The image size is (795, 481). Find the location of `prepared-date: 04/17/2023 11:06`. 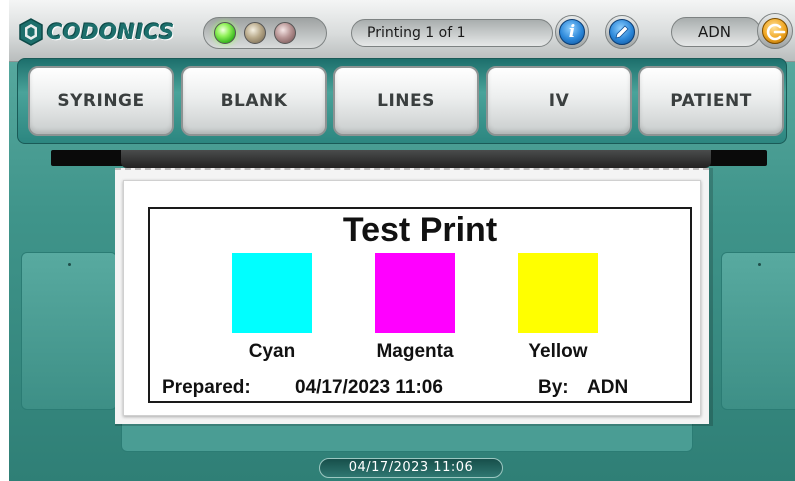

prepared-date: 04/17/2023 11:06 is located at coordinates (369, 387).